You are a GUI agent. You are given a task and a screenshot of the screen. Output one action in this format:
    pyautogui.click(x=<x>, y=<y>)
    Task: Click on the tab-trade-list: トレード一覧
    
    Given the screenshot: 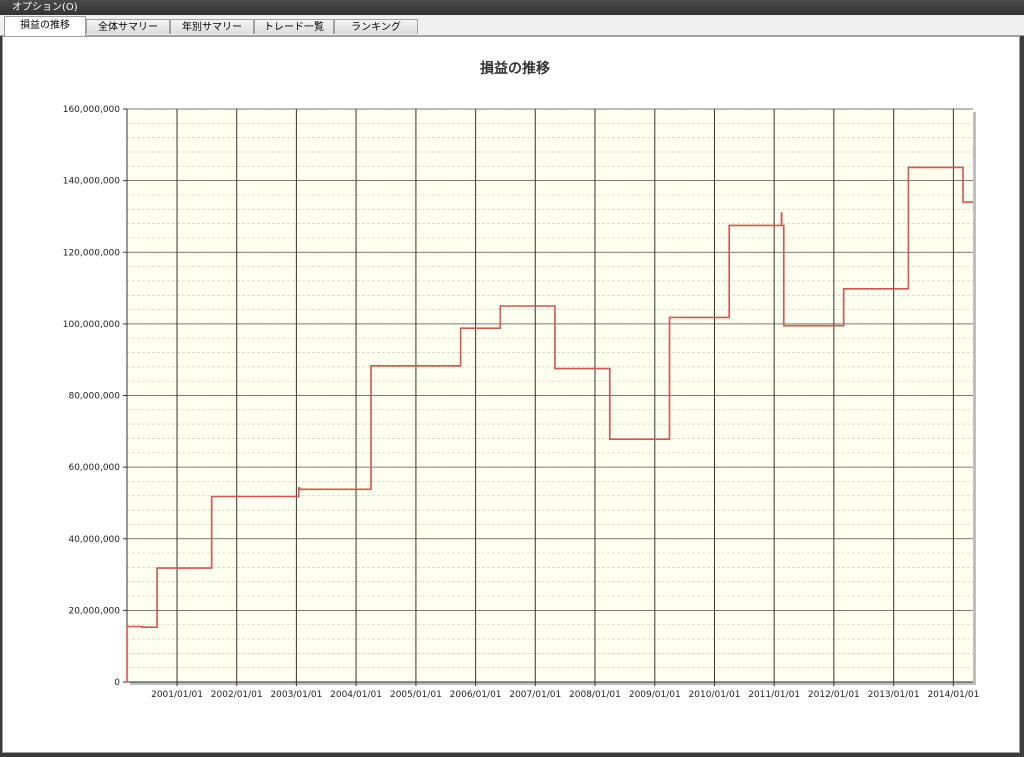 What is the action you would take?
    pyautogui.click(x=294, y=26)
    